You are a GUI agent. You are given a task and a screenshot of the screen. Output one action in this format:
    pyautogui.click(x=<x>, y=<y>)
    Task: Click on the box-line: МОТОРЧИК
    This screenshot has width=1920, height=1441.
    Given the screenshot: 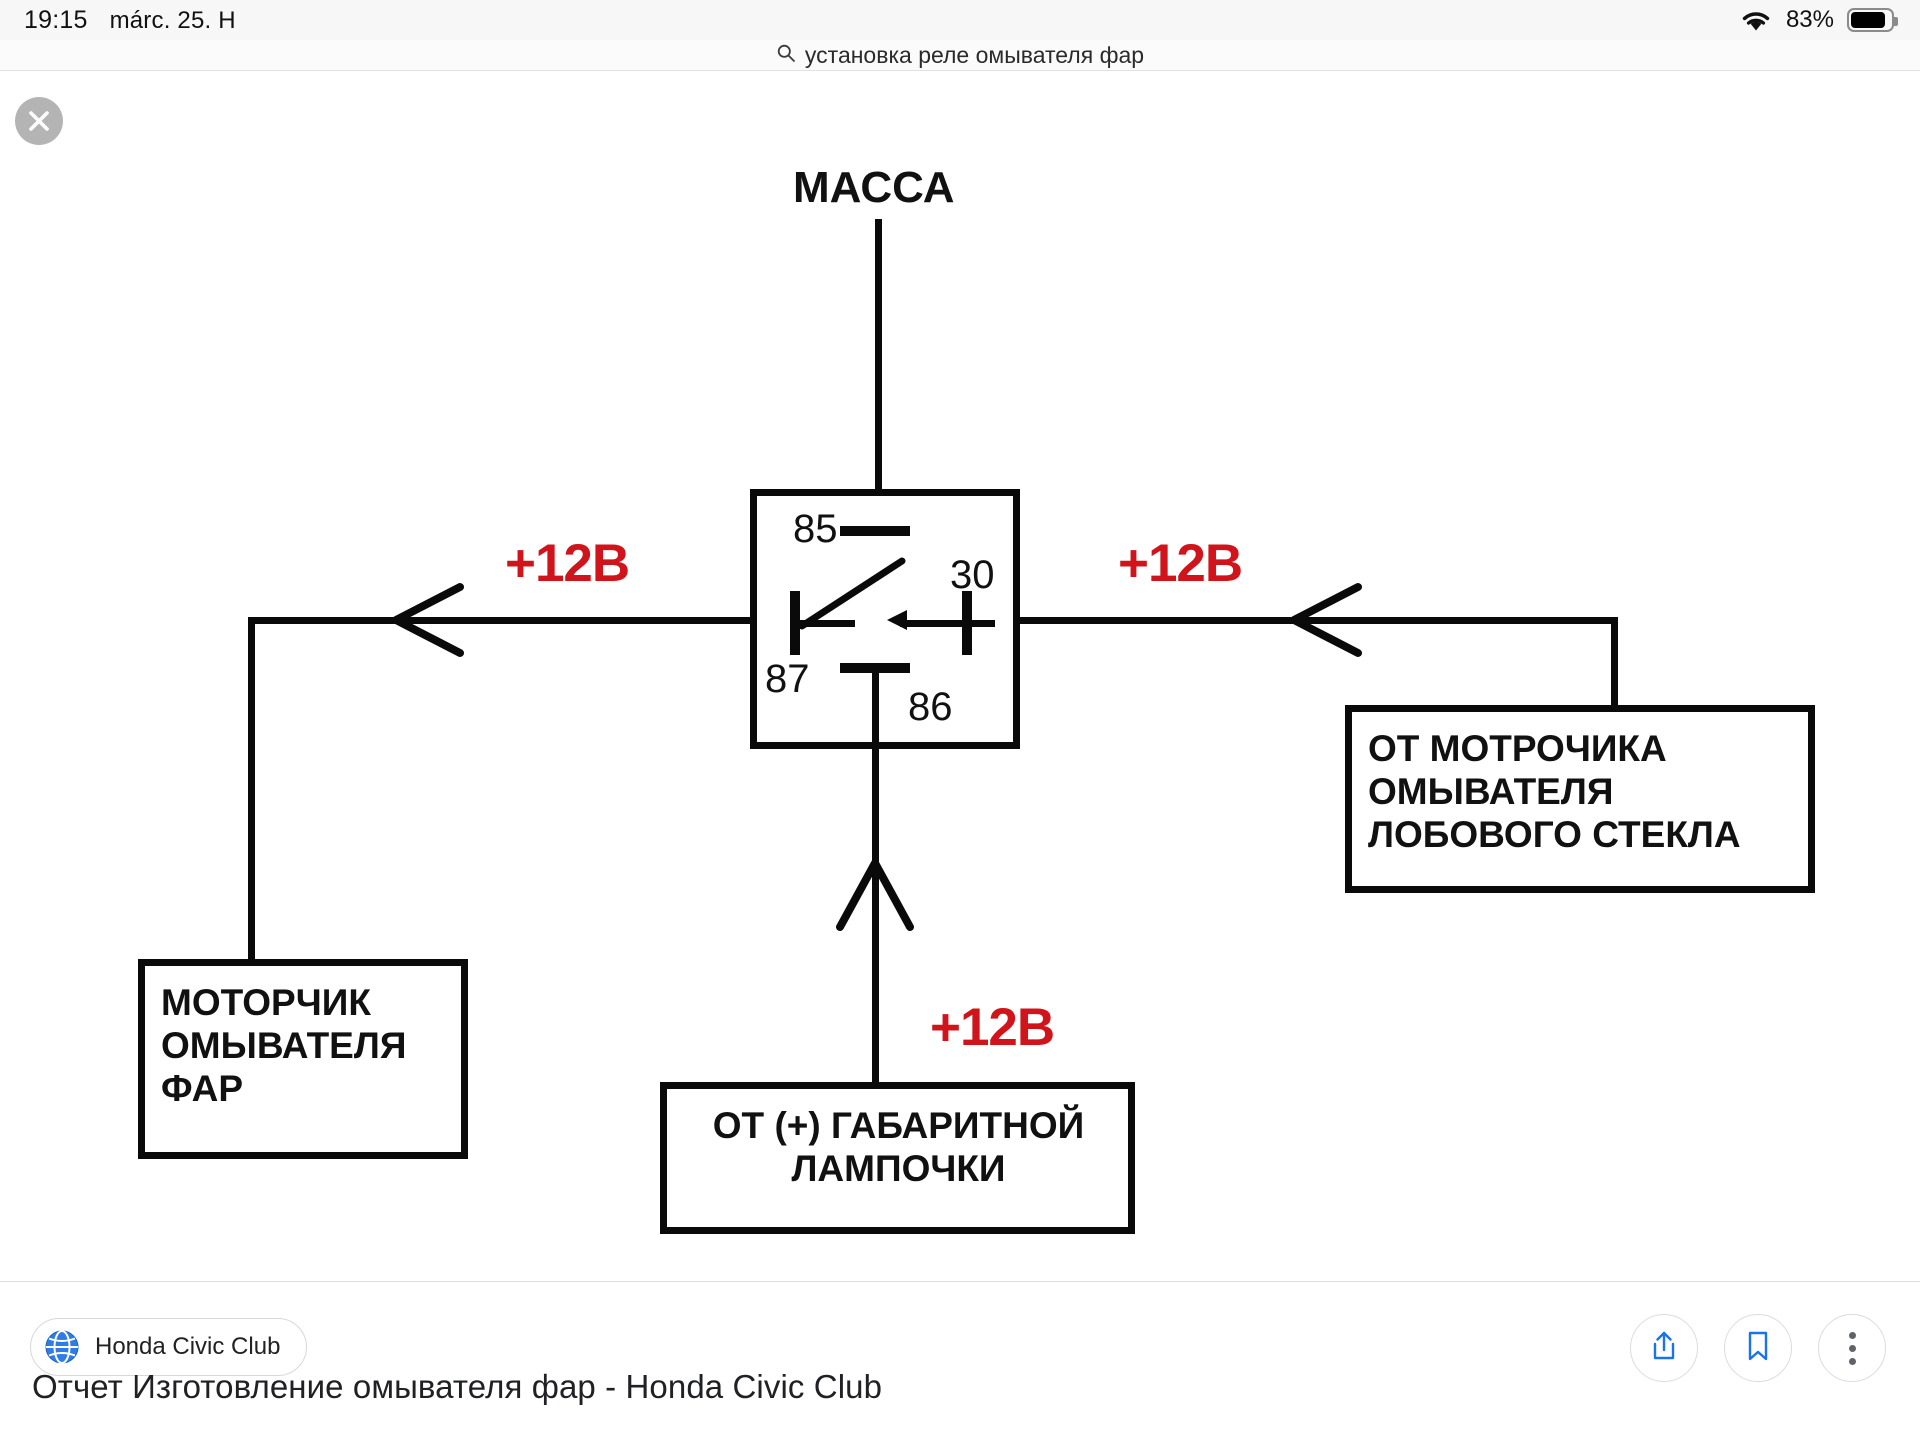 What is the action you would take?
    pyautogui.click(x=266, y=1002)
    